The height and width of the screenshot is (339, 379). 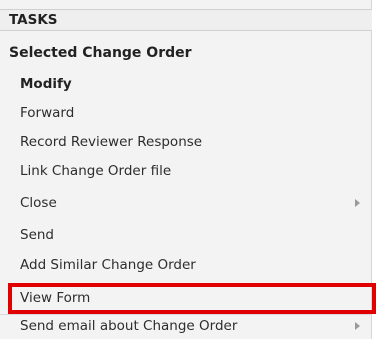 I want to click on menu-item-label: Modify, so click(x=46, y=84).